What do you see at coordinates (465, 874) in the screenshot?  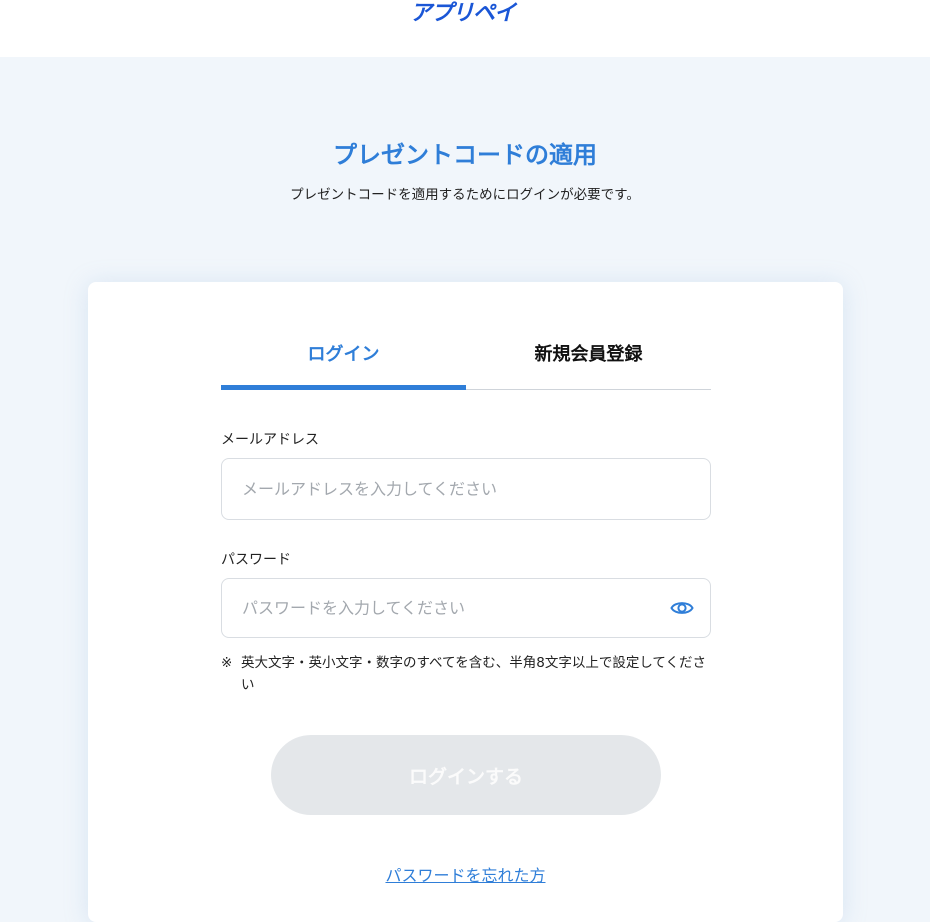 I see `forgot-password-link: パスワードを忘れた方` at bounding box center [465, 874].